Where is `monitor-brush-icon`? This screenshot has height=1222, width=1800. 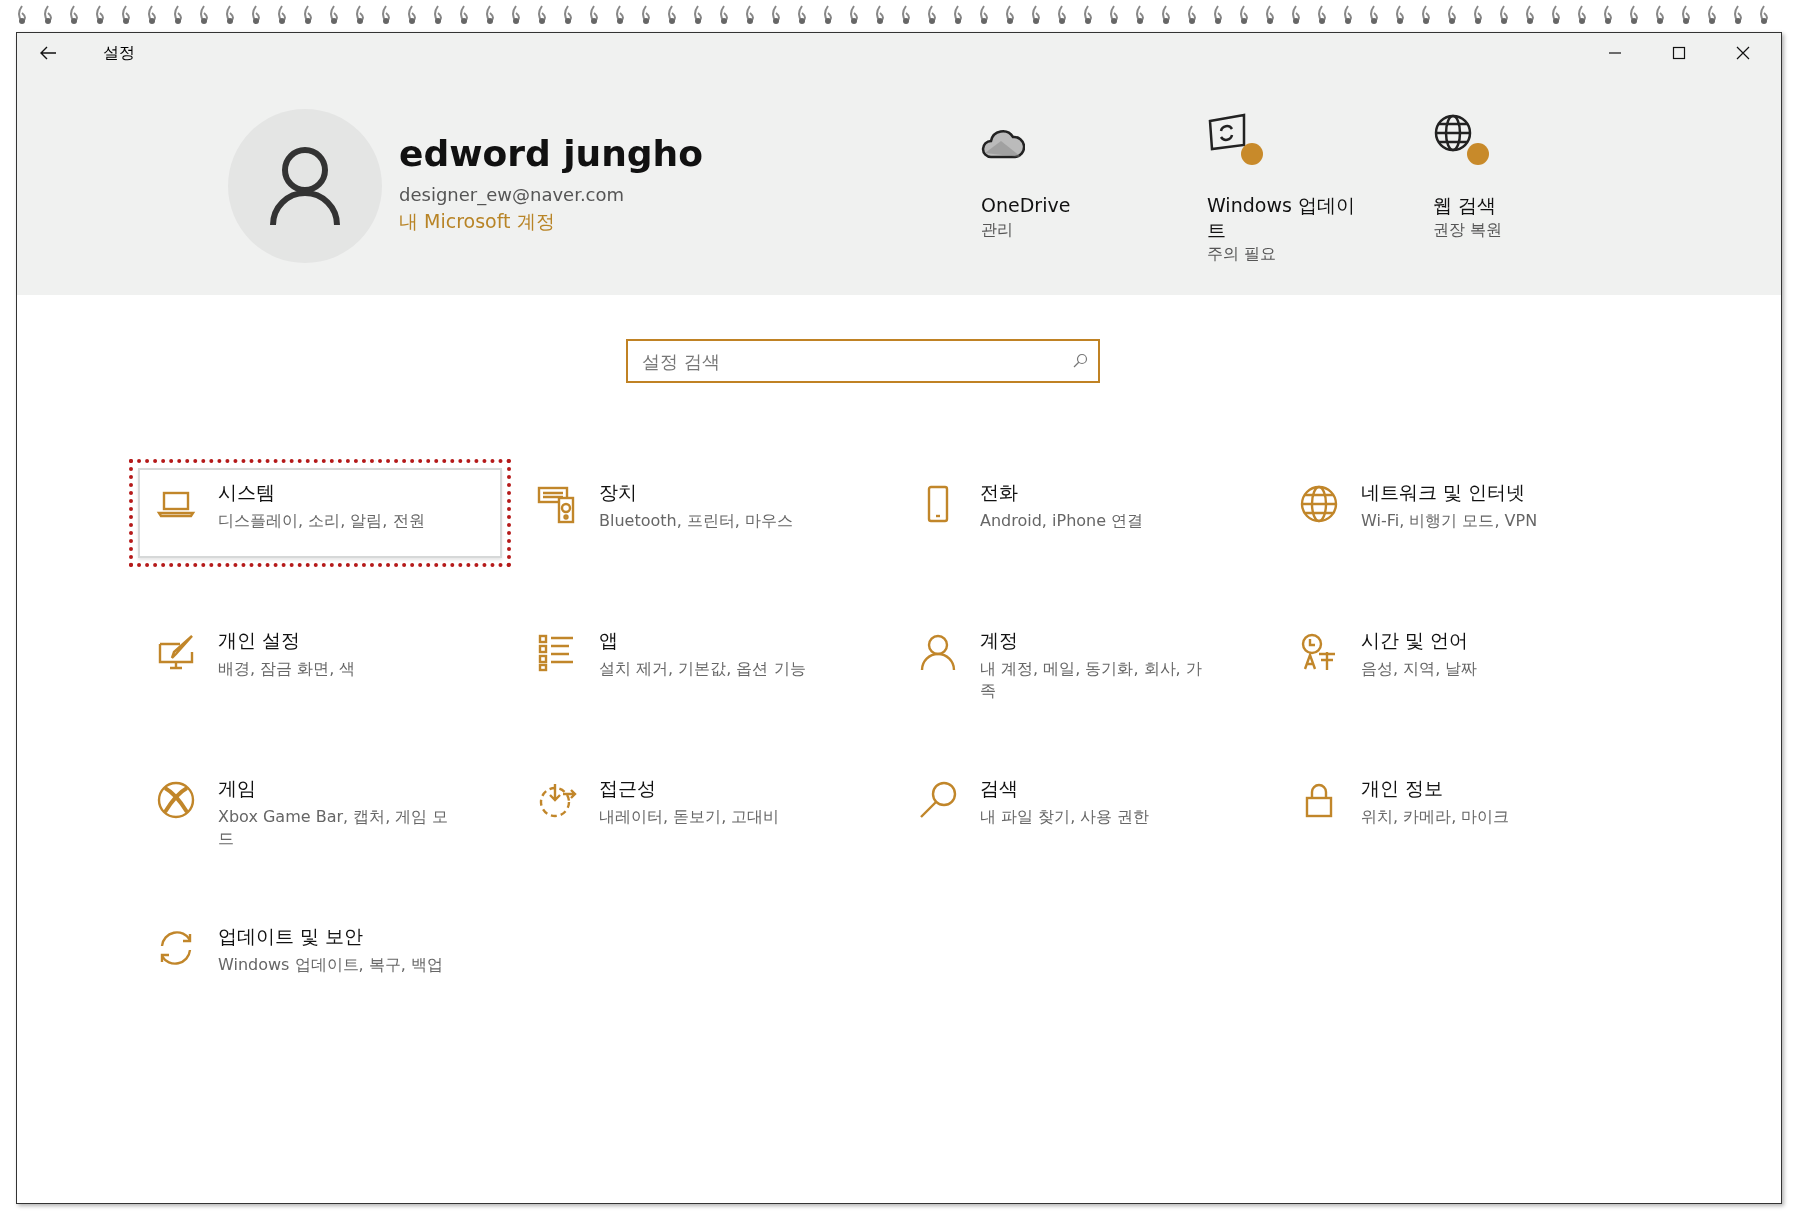
monitor-brush-icon is located at coordinates (176, 652).